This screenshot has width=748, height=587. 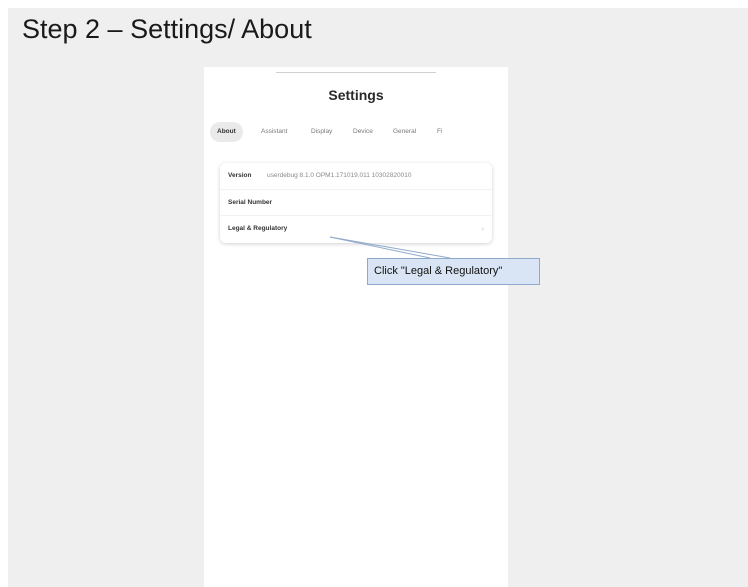 I want to click on instruction-callout: Click "Legal & Regulatory", so click(x=453, y=271).